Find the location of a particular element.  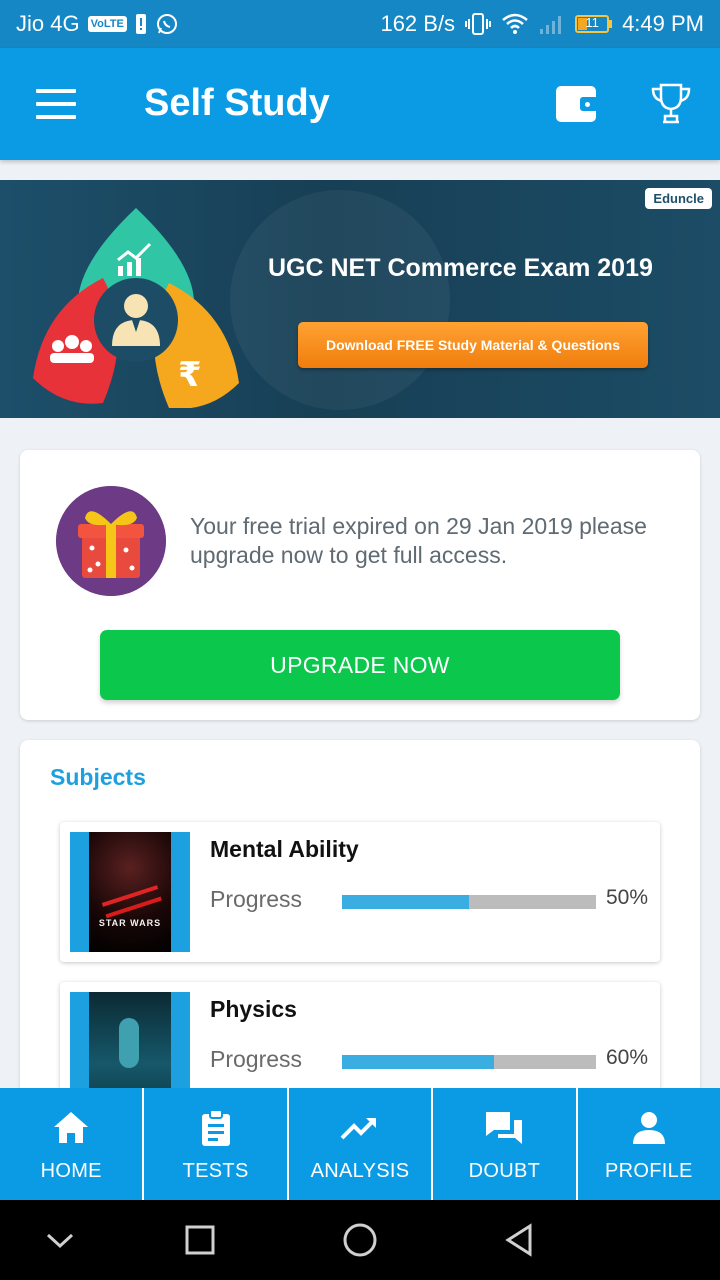

network-speed: 162 B/s is located at coordinates (418, 23).